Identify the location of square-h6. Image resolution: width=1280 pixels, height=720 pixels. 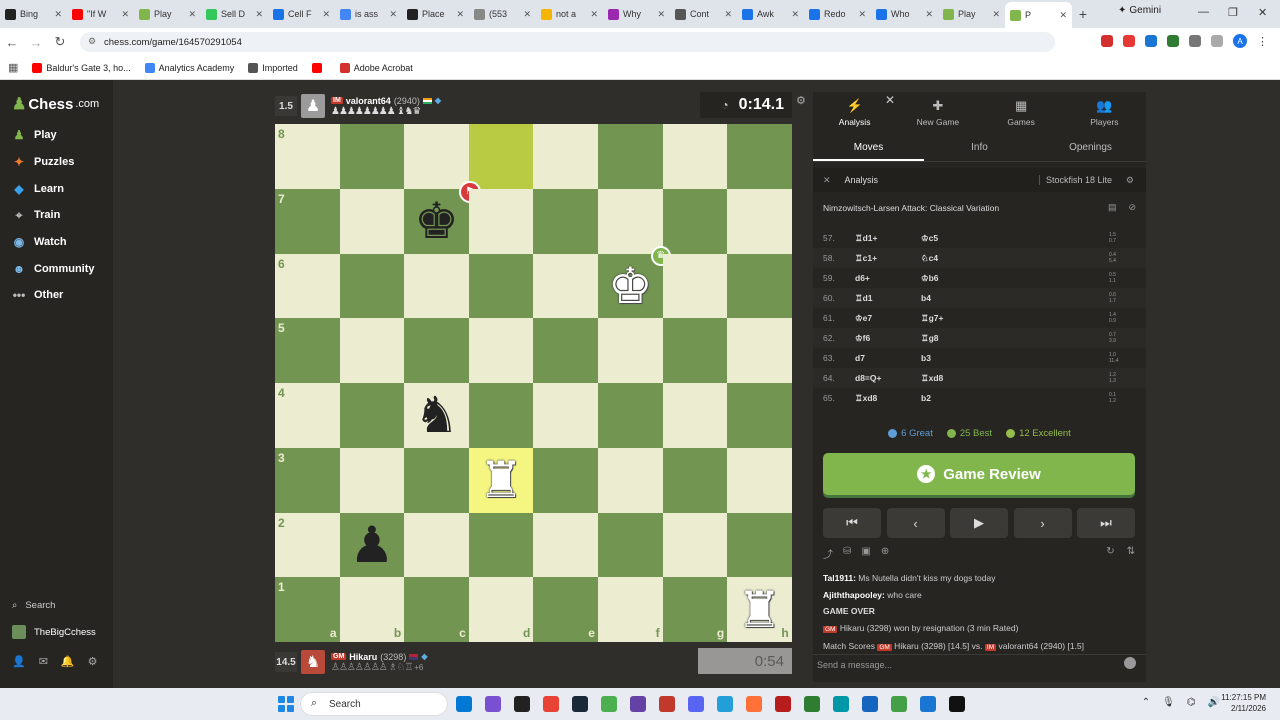
(759, 286).